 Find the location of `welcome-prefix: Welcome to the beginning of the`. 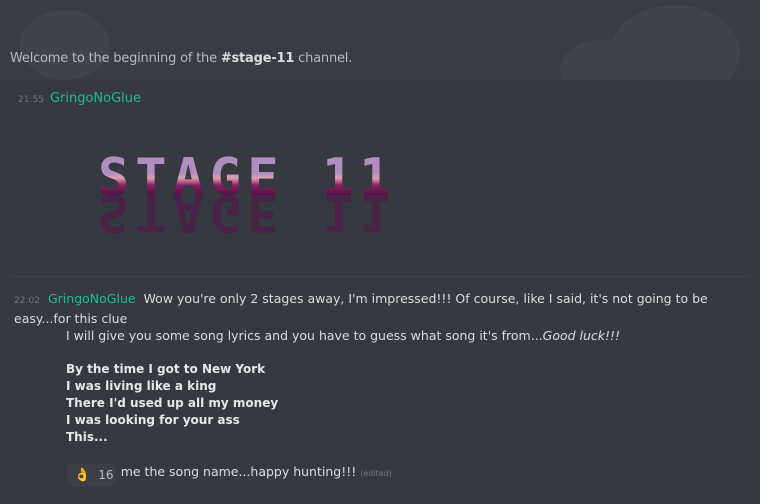

welcome-prefix: Welcome to the beginning of the is located at coordinates (115, 58).